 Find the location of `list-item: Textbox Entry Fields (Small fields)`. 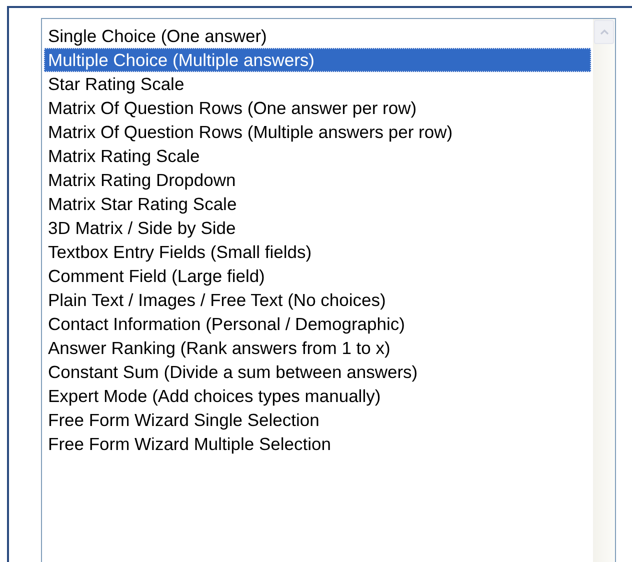

list-item: Textbox Entry Fields (Small fields) is located at coordinates (317, 252).